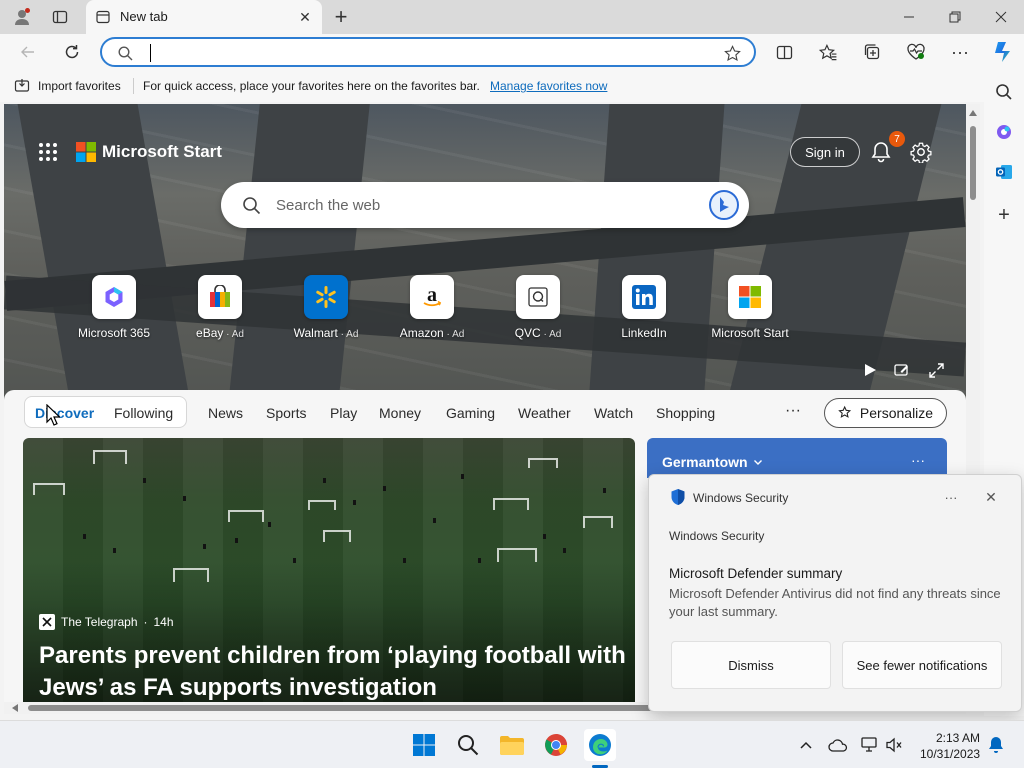 The image size is (1024, 768). I want to click on profile-icon, so click(22, 17).